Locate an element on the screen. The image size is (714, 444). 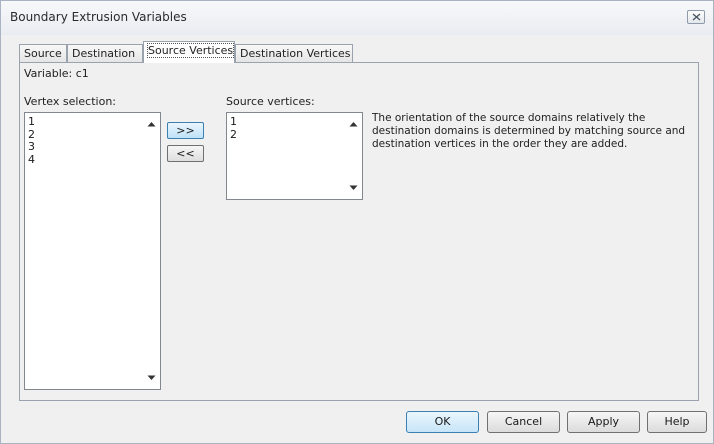
variable-label: Variable: c1 is located at coordinates (56, 73).